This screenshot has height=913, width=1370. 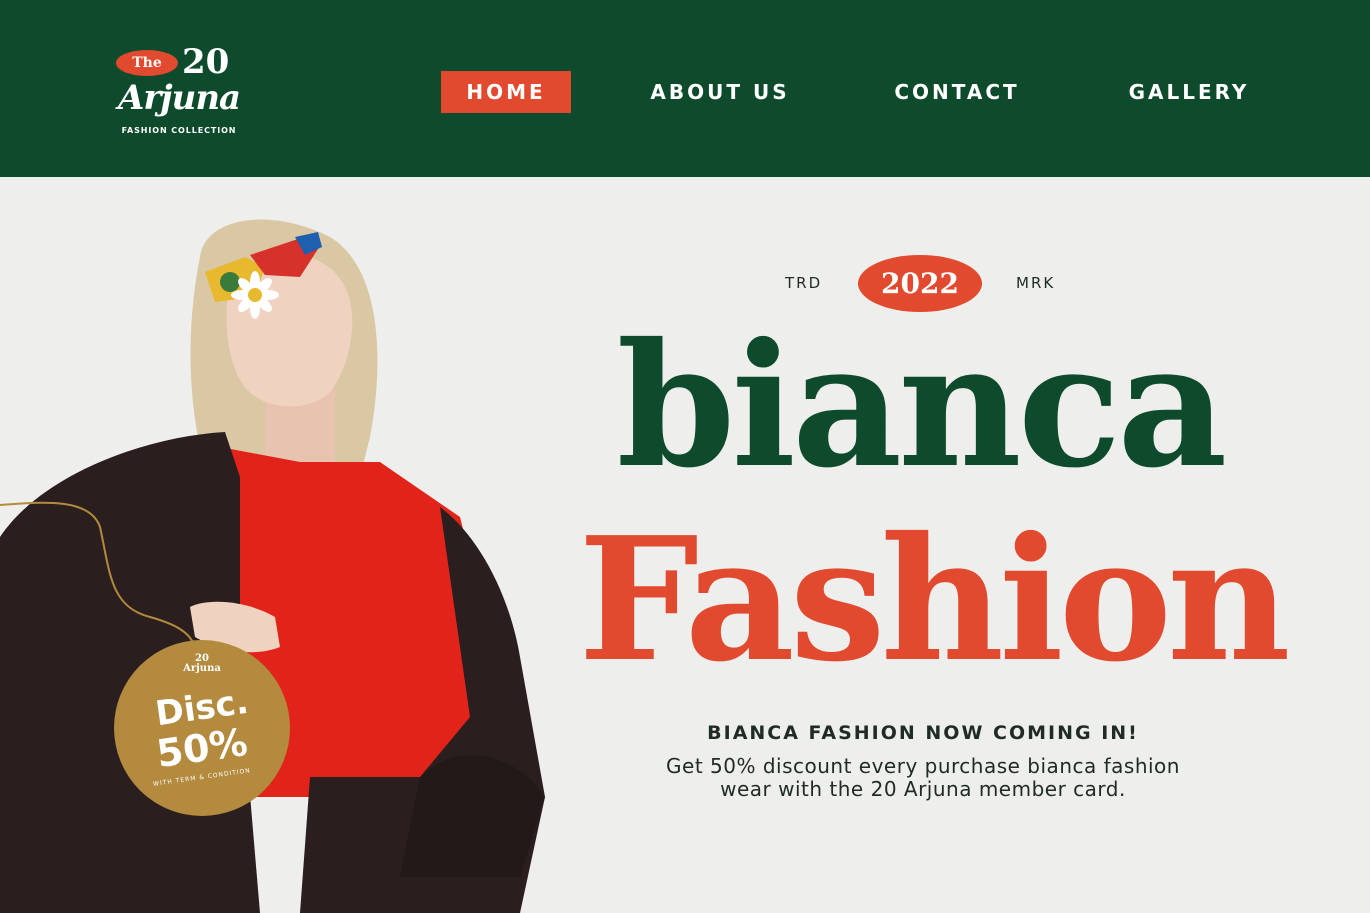 I want to click on nav-gallery: GALLERY, so click(x=1189, y=92).